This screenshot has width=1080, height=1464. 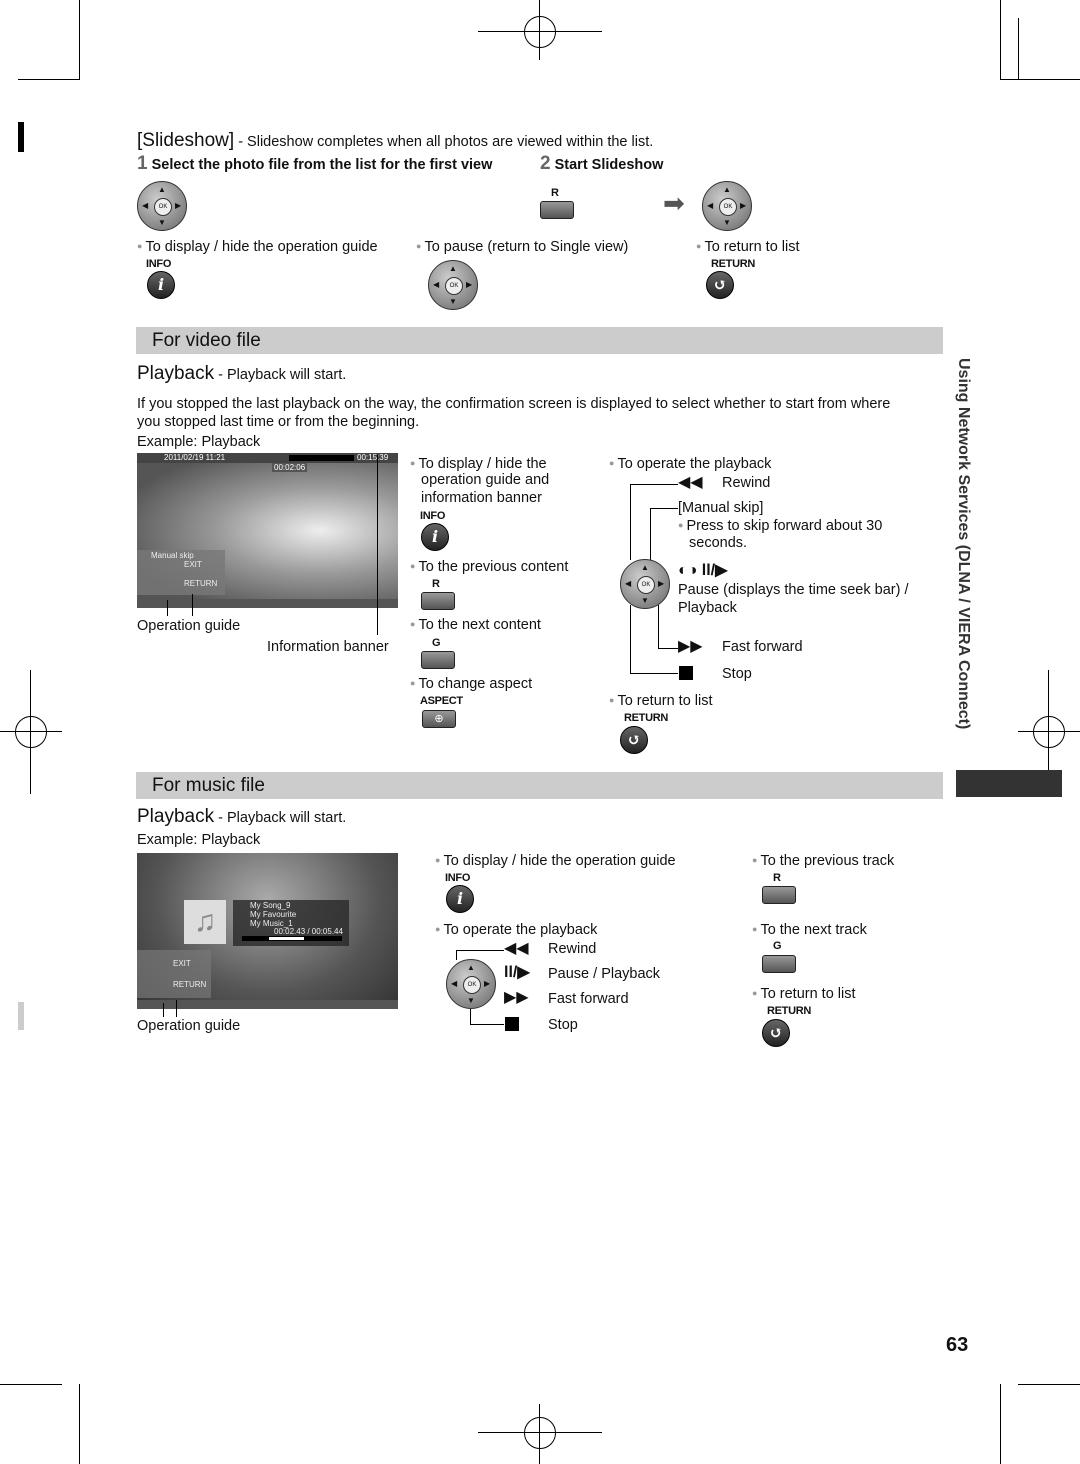 What do you see at coordinates (328, 647) in the screenshot?
I see `information-banner-caption: Information banner` at bounding box center [328, 647].